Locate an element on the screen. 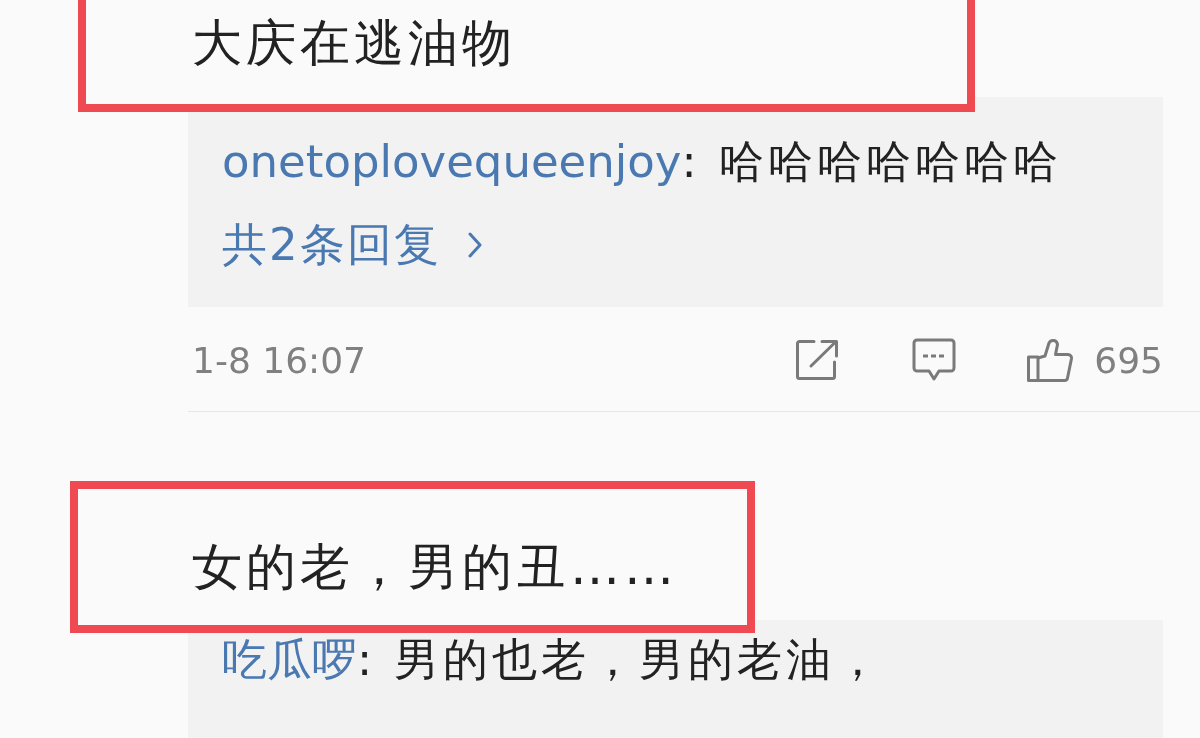  like-button: 695 is located at coordinates (1094, 360).